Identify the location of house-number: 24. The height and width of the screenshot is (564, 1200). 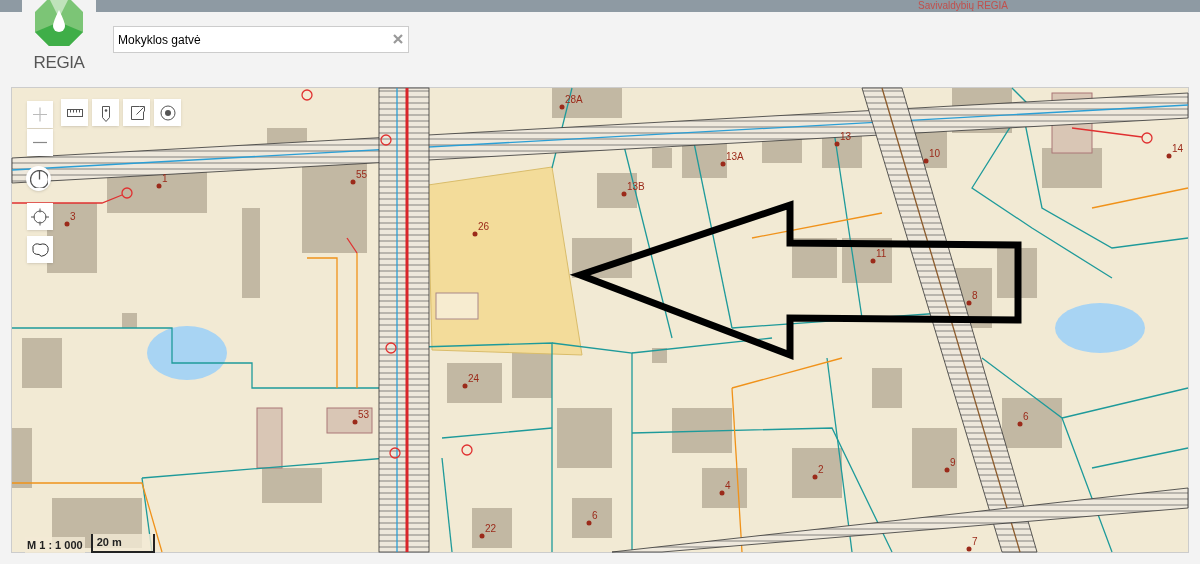
(474, 378).